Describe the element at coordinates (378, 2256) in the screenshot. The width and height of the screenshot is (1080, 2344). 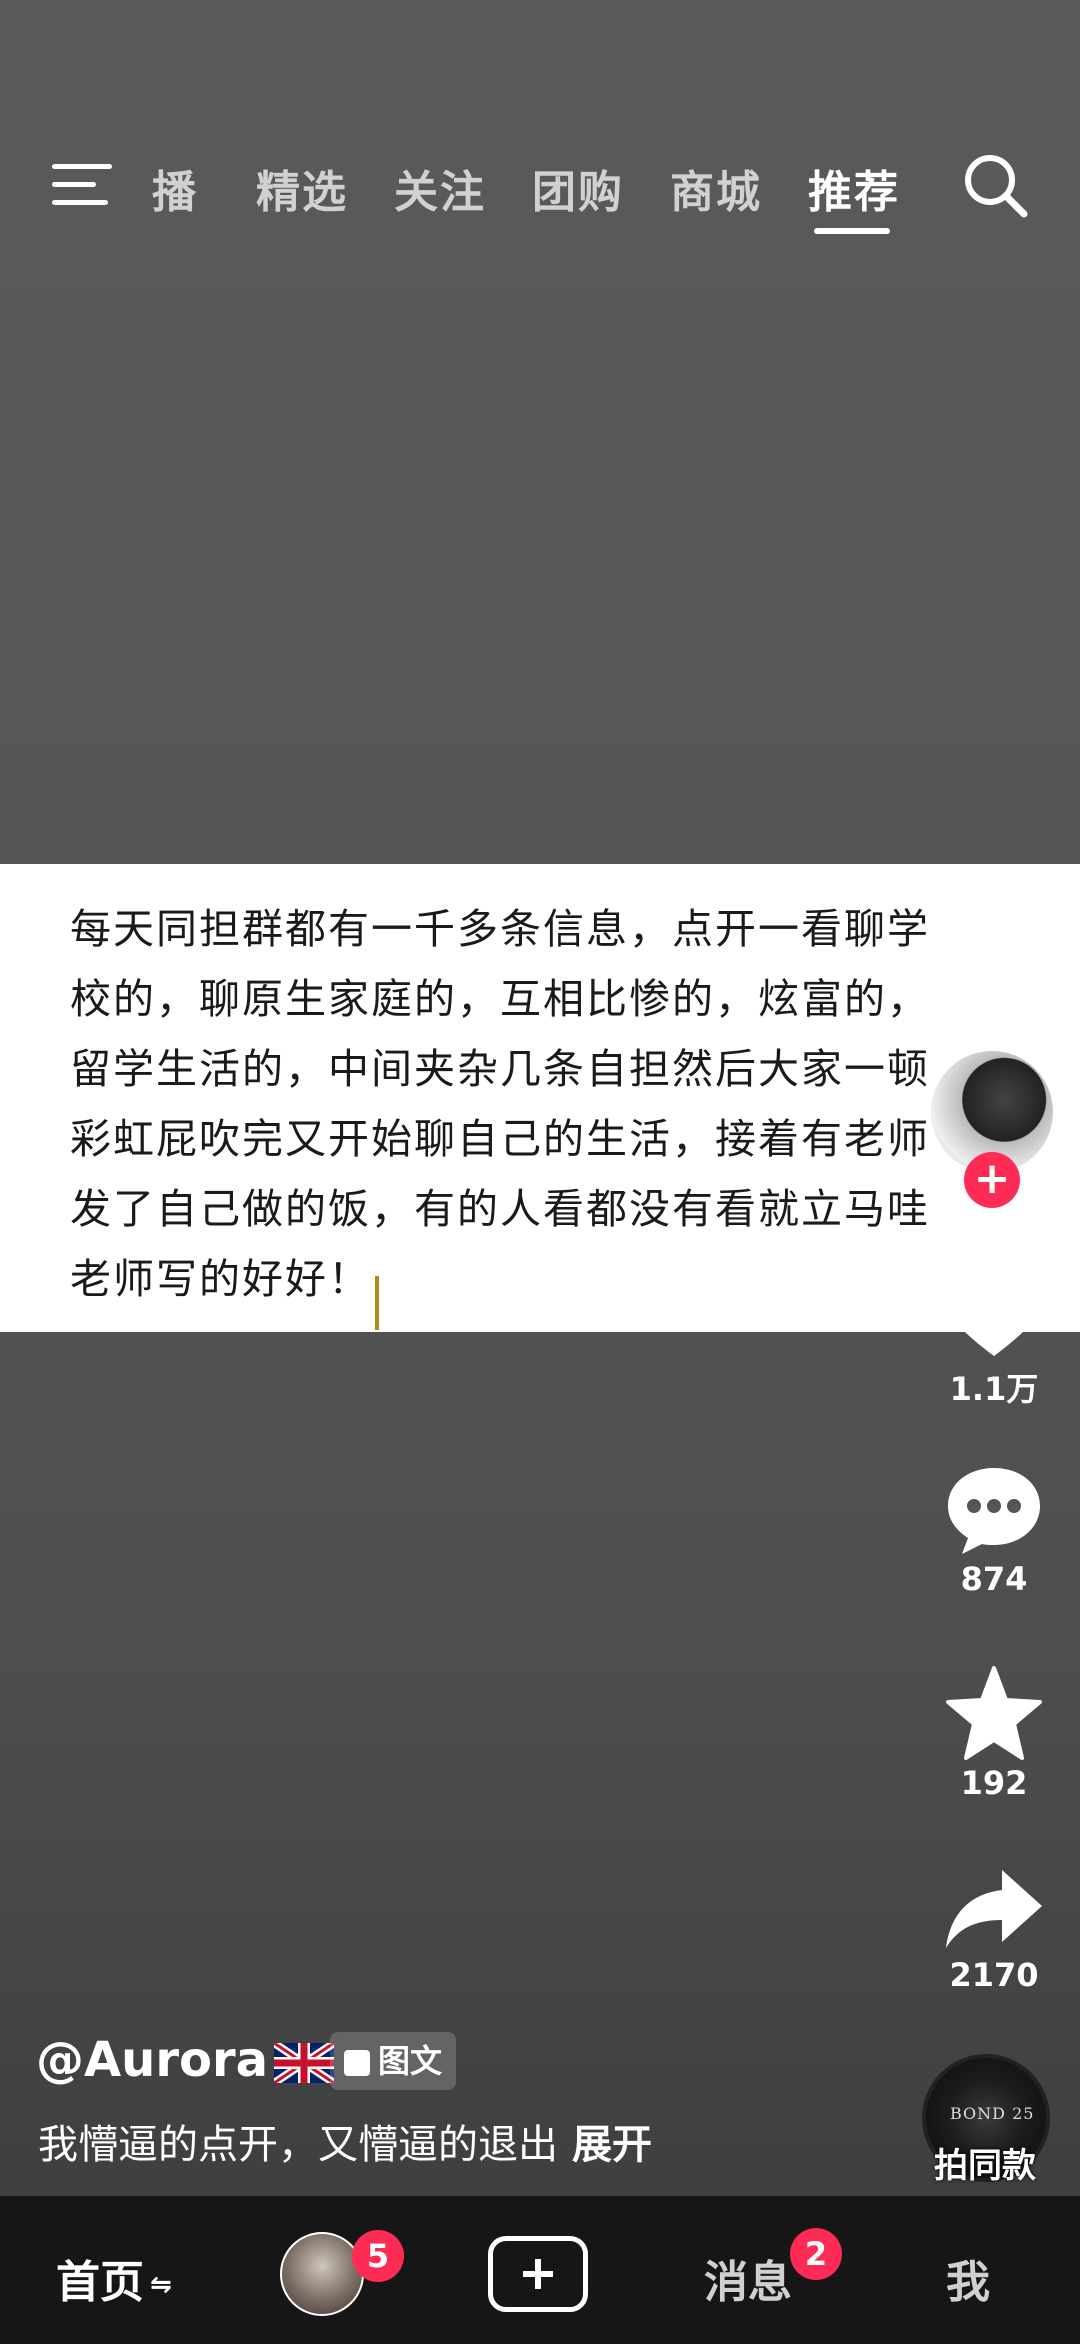
I see `friends-badge: 5` at that location.